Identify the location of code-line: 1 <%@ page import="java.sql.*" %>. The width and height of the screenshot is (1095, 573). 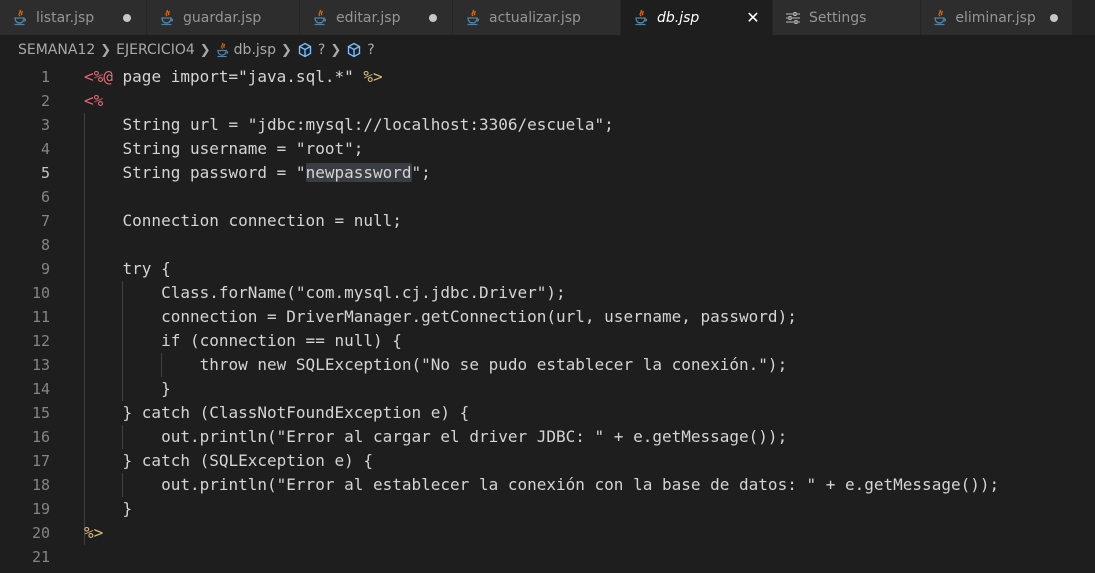
(547, 77).